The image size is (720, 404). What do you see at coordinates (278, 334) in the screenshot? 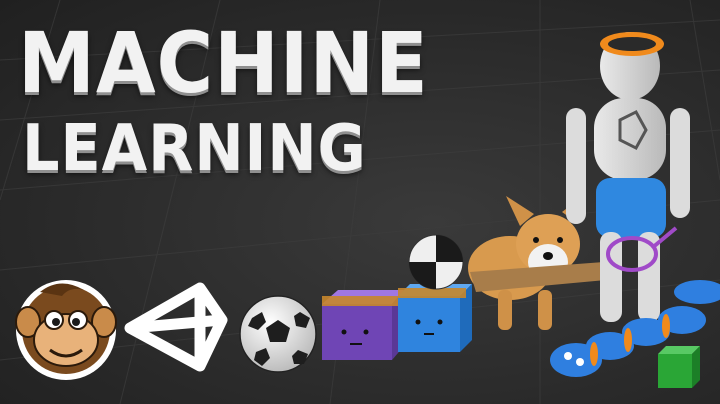
I see `soccer-ball-icon` at bounding box center [278, 334].